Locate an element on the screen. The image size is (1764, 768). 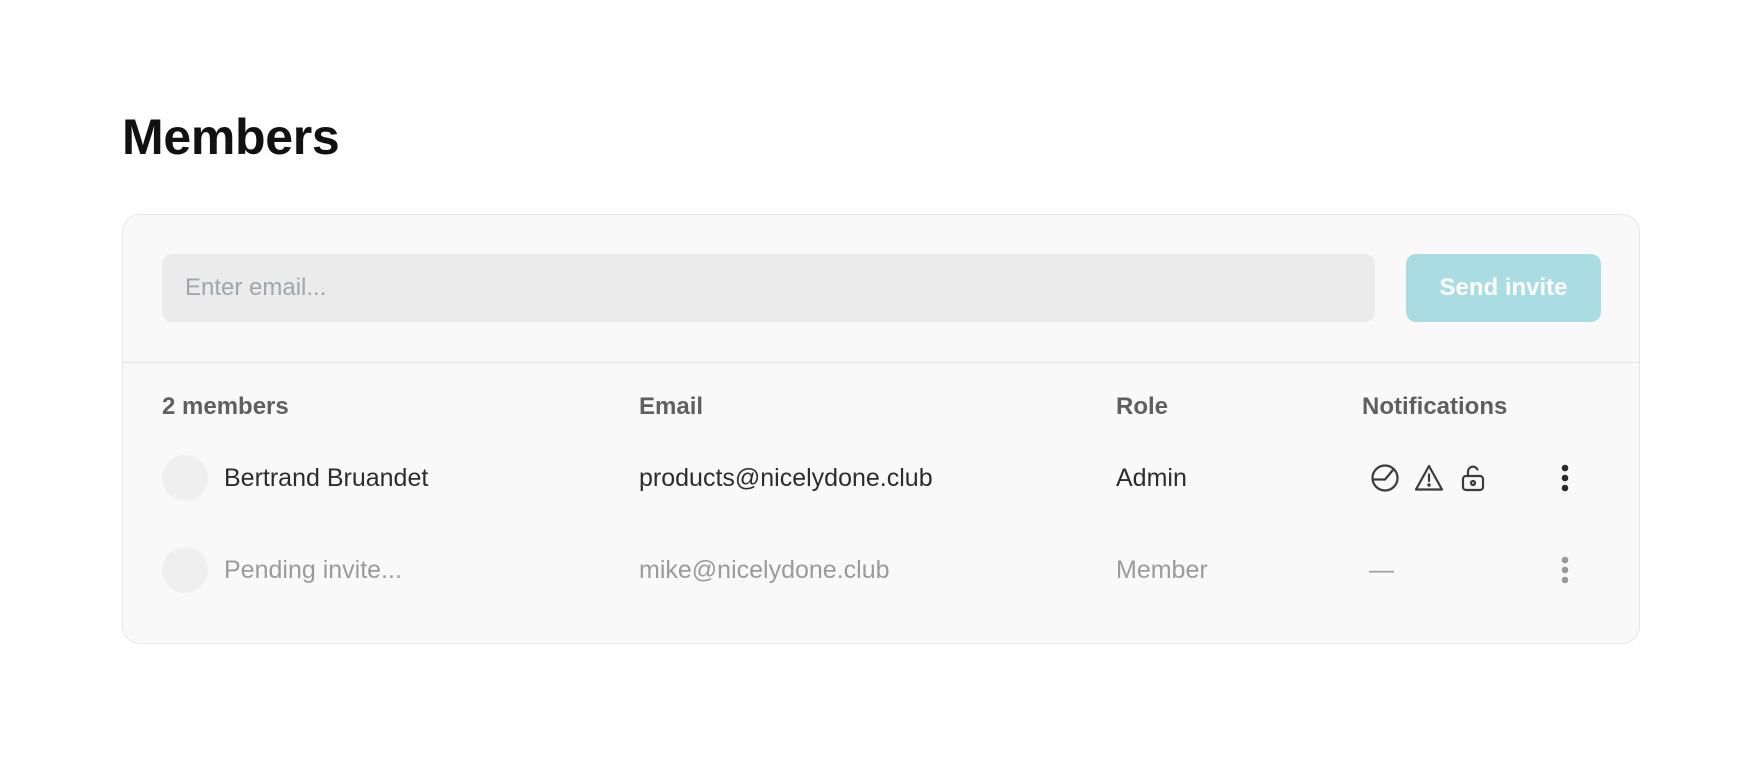
members-count-header: 2 members is located at coordinates (225, 406).